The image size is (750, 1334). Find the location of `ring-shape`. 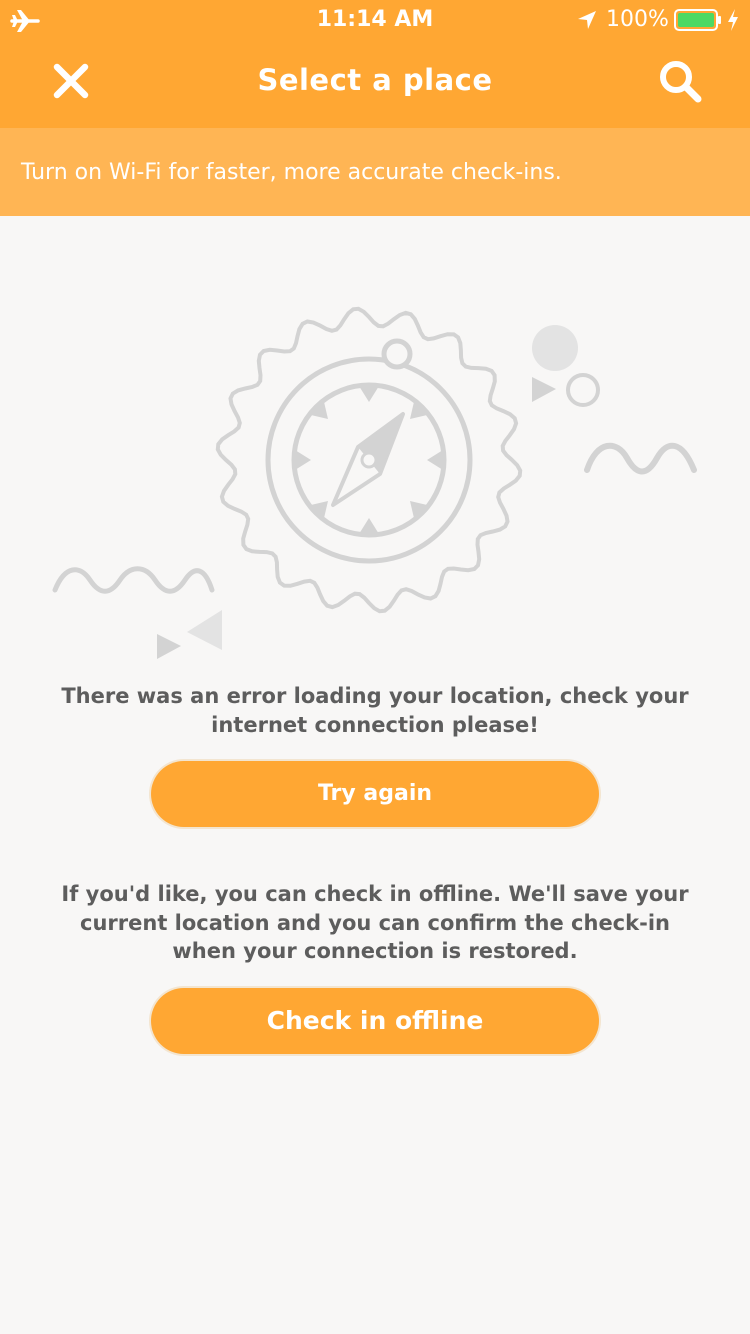

ring-shape is located at coordinates (583, 390).